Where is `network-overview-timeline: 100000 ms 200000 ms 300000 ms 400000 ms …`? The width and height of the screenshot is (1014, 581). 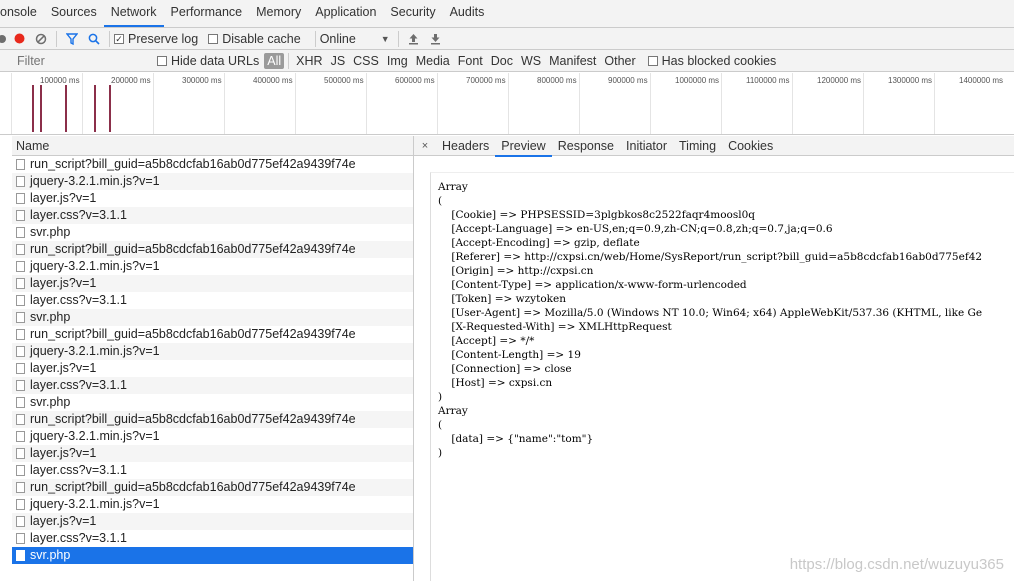
network-overview-timeline: 100000 ms 200000 ms 300000 ms 400000 ms … is located at coordinates (507, 104).